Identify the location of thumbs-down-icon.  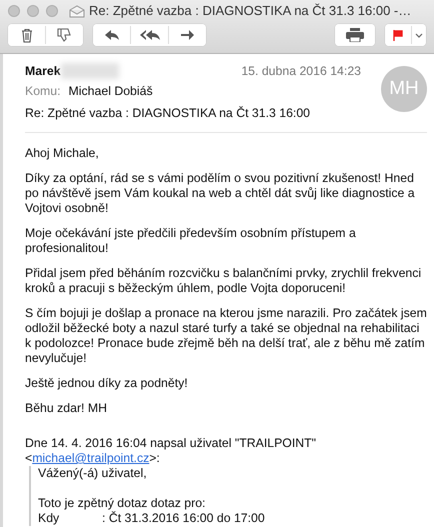
(64, 35).